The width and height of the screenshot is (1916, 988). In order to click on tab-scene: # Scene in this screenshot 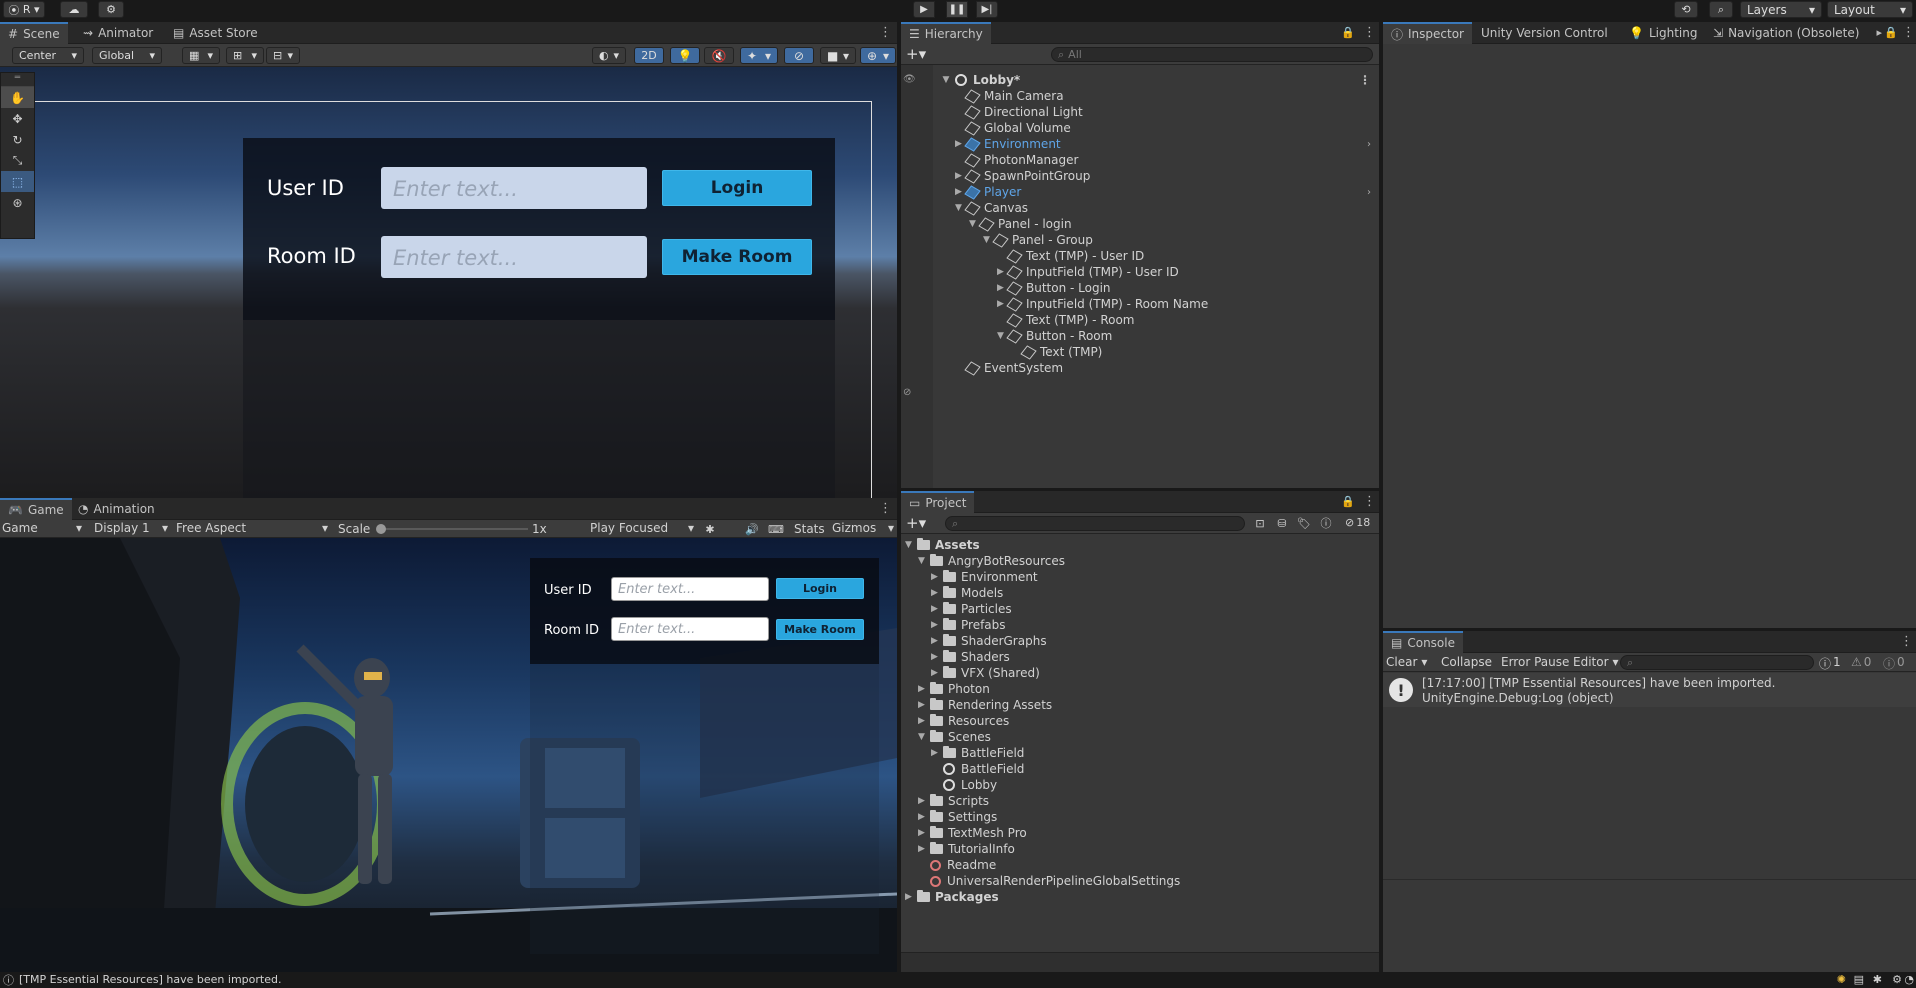, I will do `click(34, 33)`.